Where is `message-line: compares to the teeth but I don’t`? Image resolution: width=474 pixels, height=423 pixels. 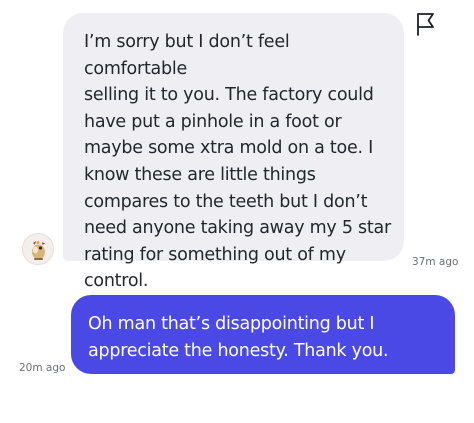 message-line: compares to the teeth but I don’t is located at coordinates (226, 201).